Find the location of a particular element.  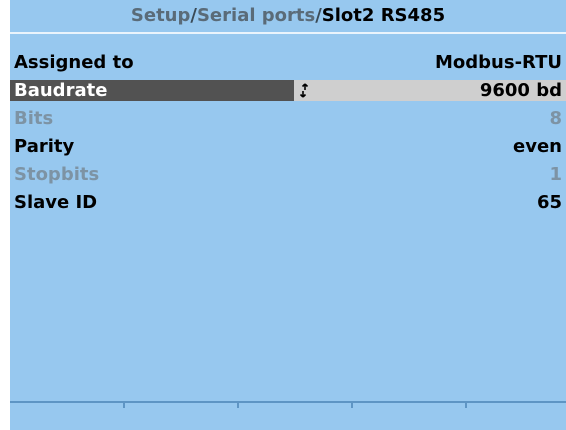

setting-value: 1 is located at coordinates (555, 174).